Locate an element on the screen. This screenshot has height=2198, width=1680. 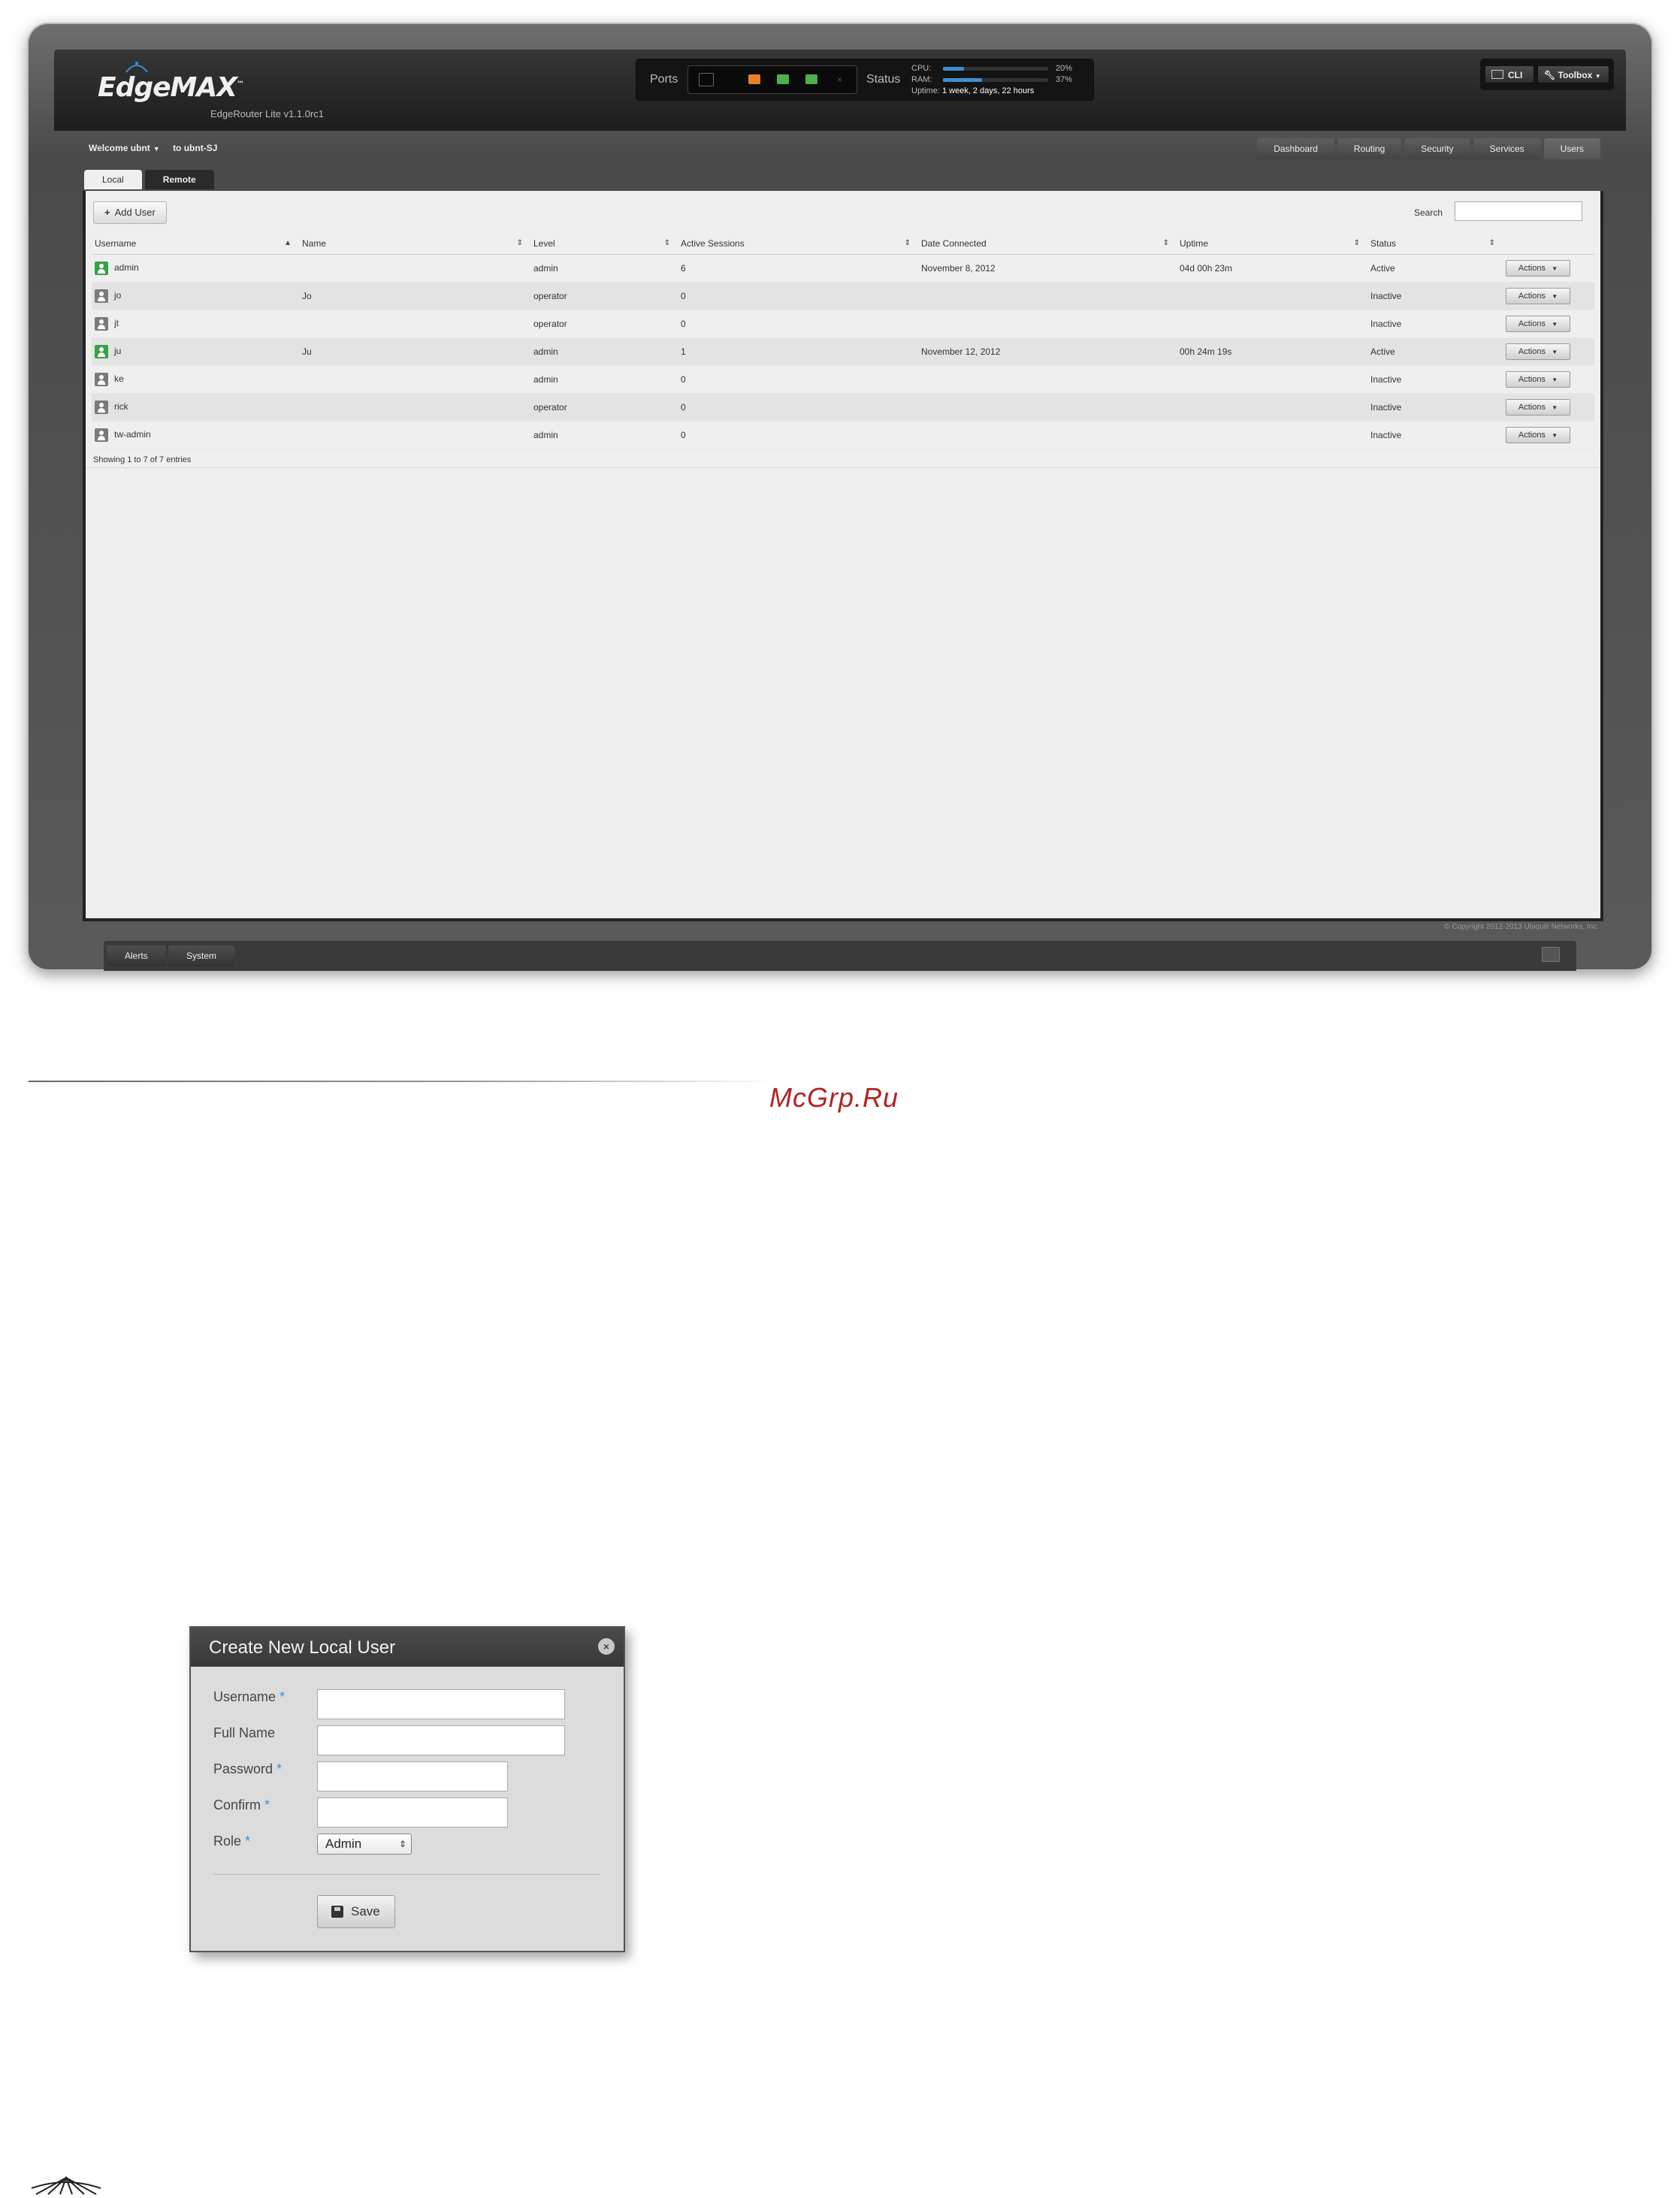
tab-services: Services is located at coordinates (1507, 148).